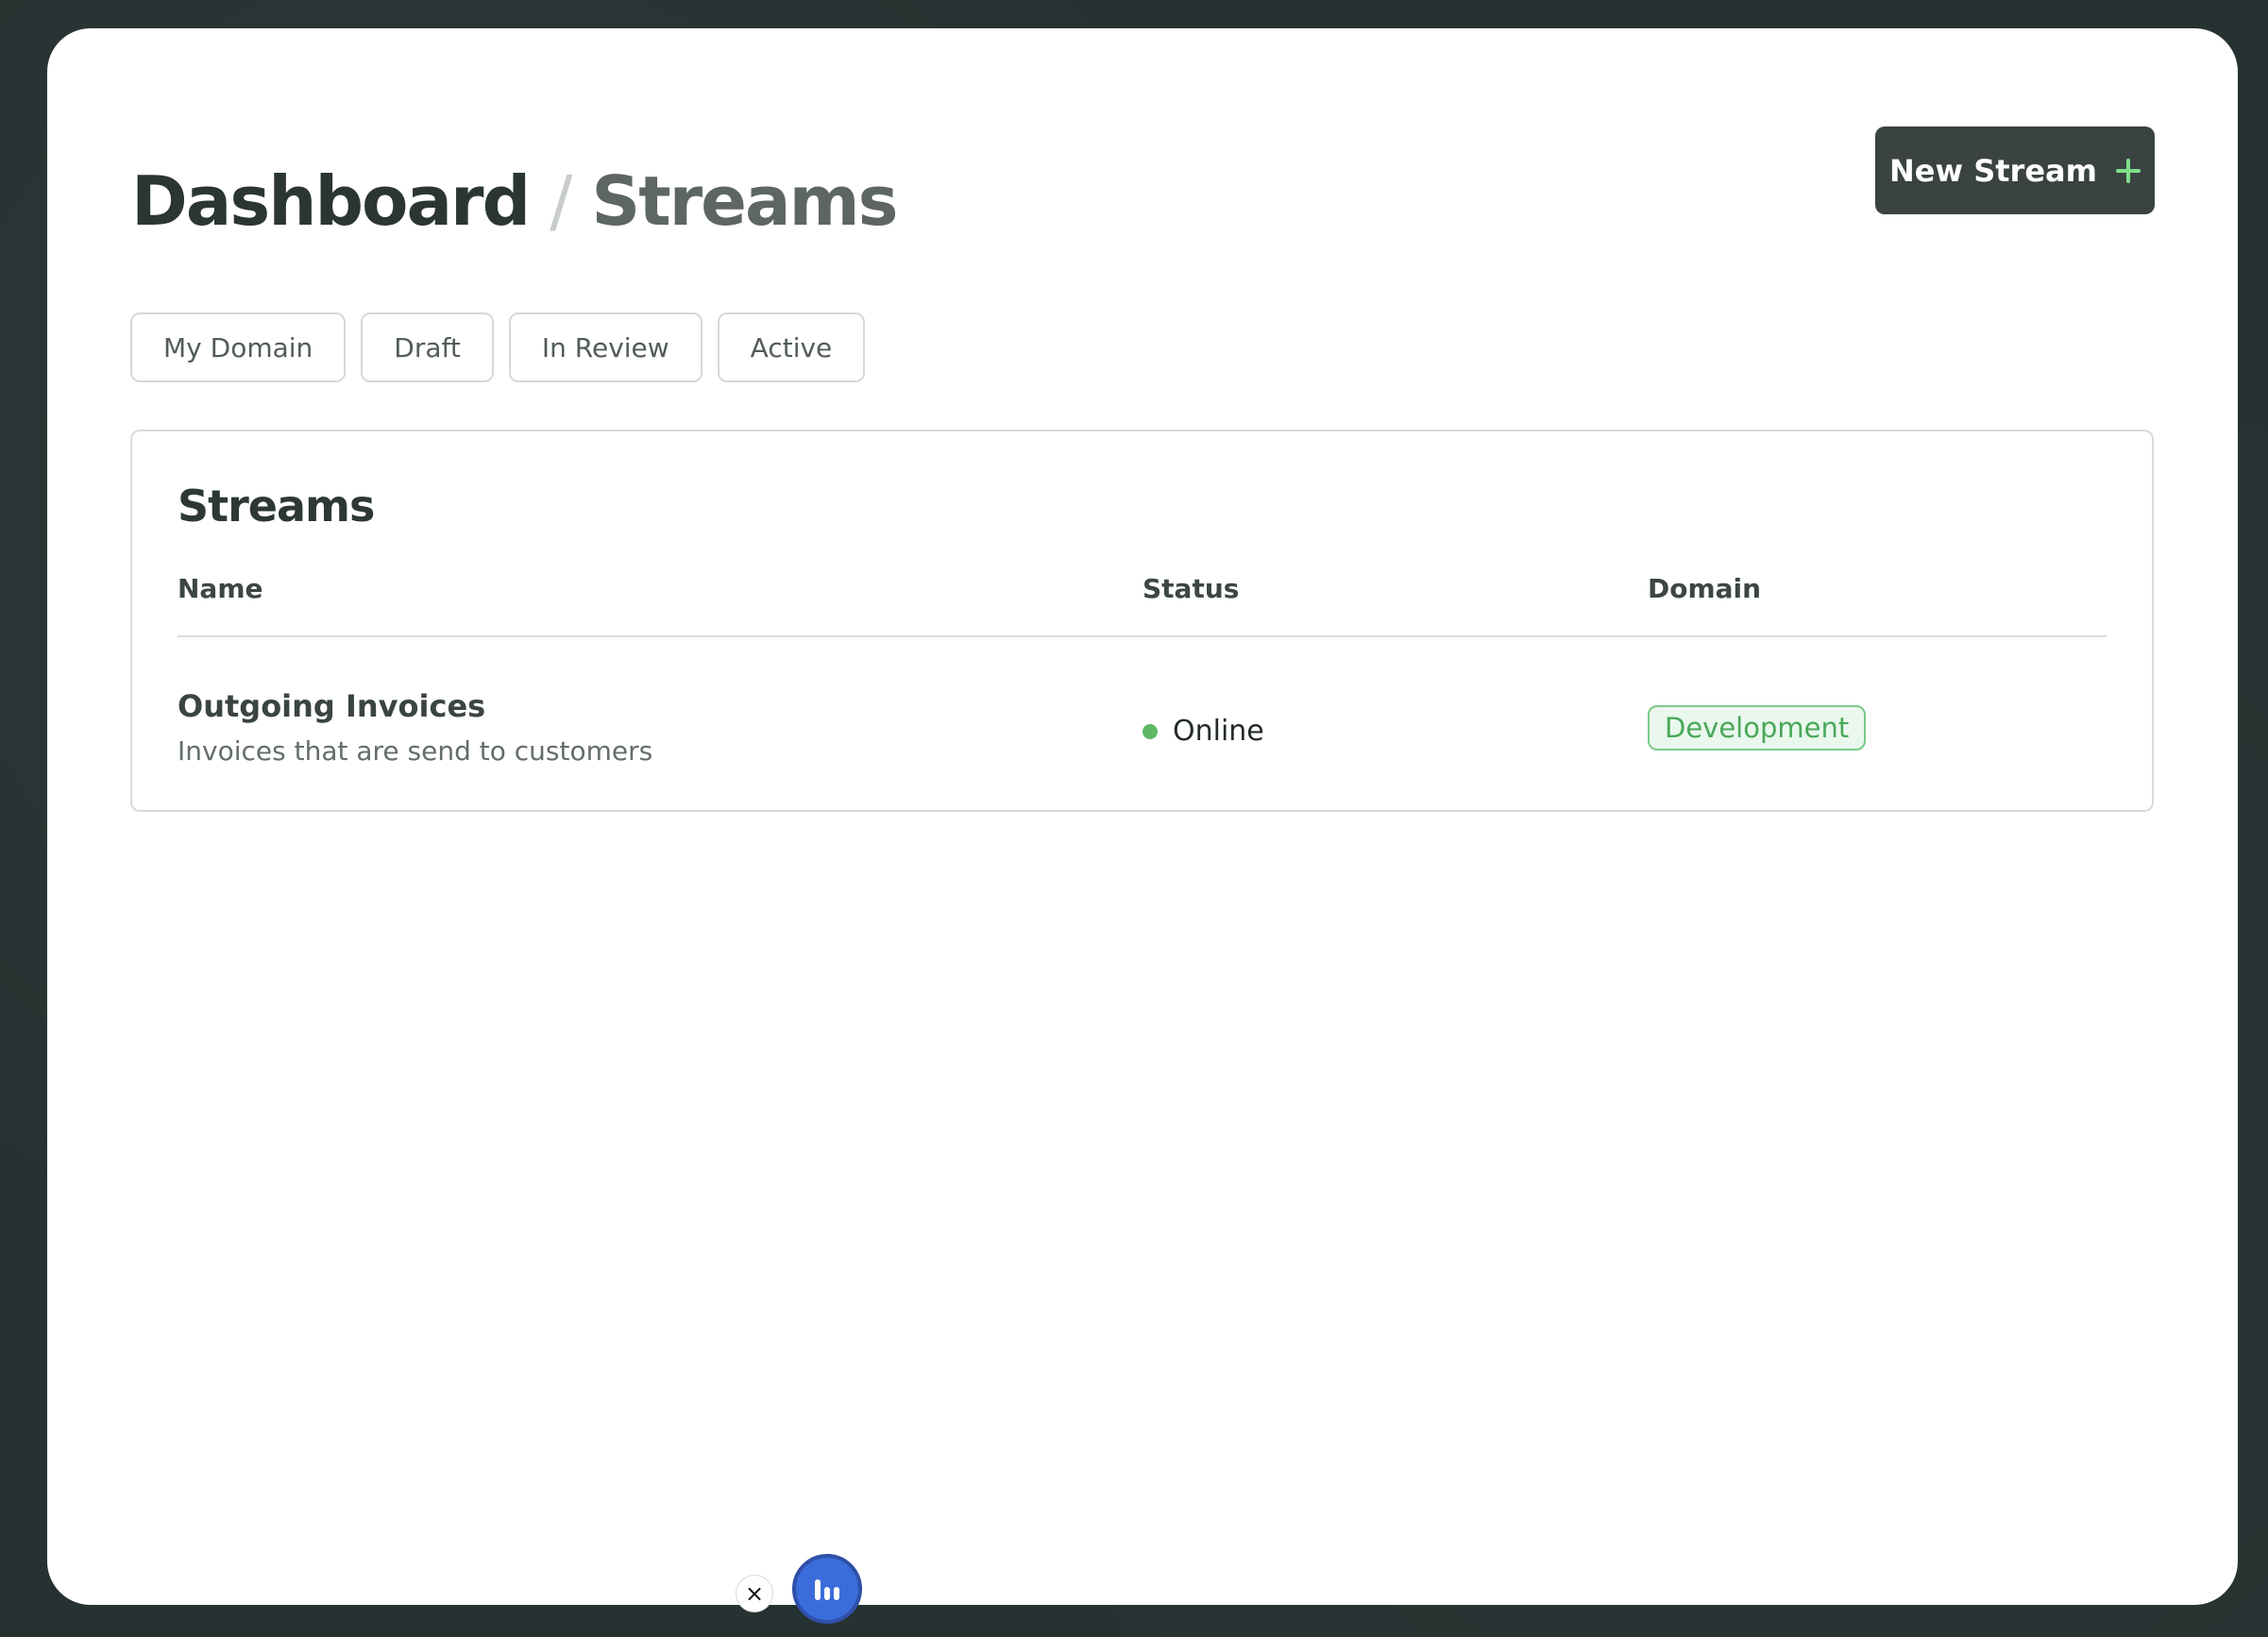  What do you see at coordinates (605, 347) in the screenshot?
I see `filter-in-review: In Review` at bounding box center [605, 347].